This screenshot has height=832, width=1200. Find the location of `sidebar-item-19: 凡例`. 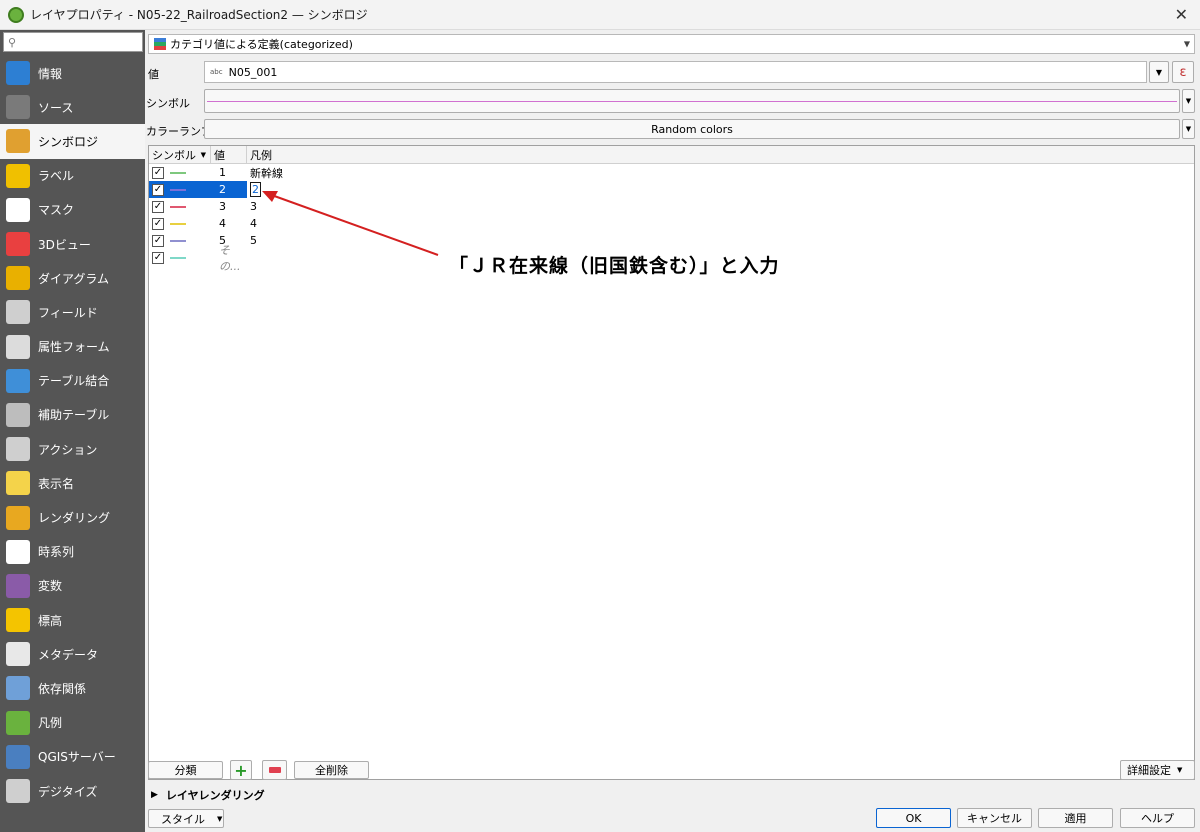

sidebar-item-19: 凡例 is located at coordinates (72, 723).